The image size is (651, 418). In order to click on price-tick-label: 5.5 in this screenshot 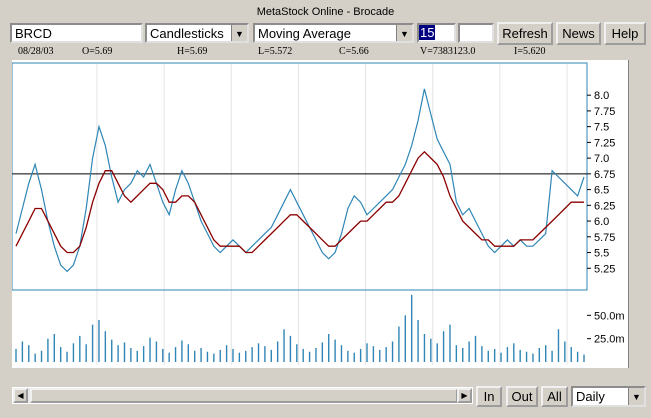, I will do `click(601, 254)`.